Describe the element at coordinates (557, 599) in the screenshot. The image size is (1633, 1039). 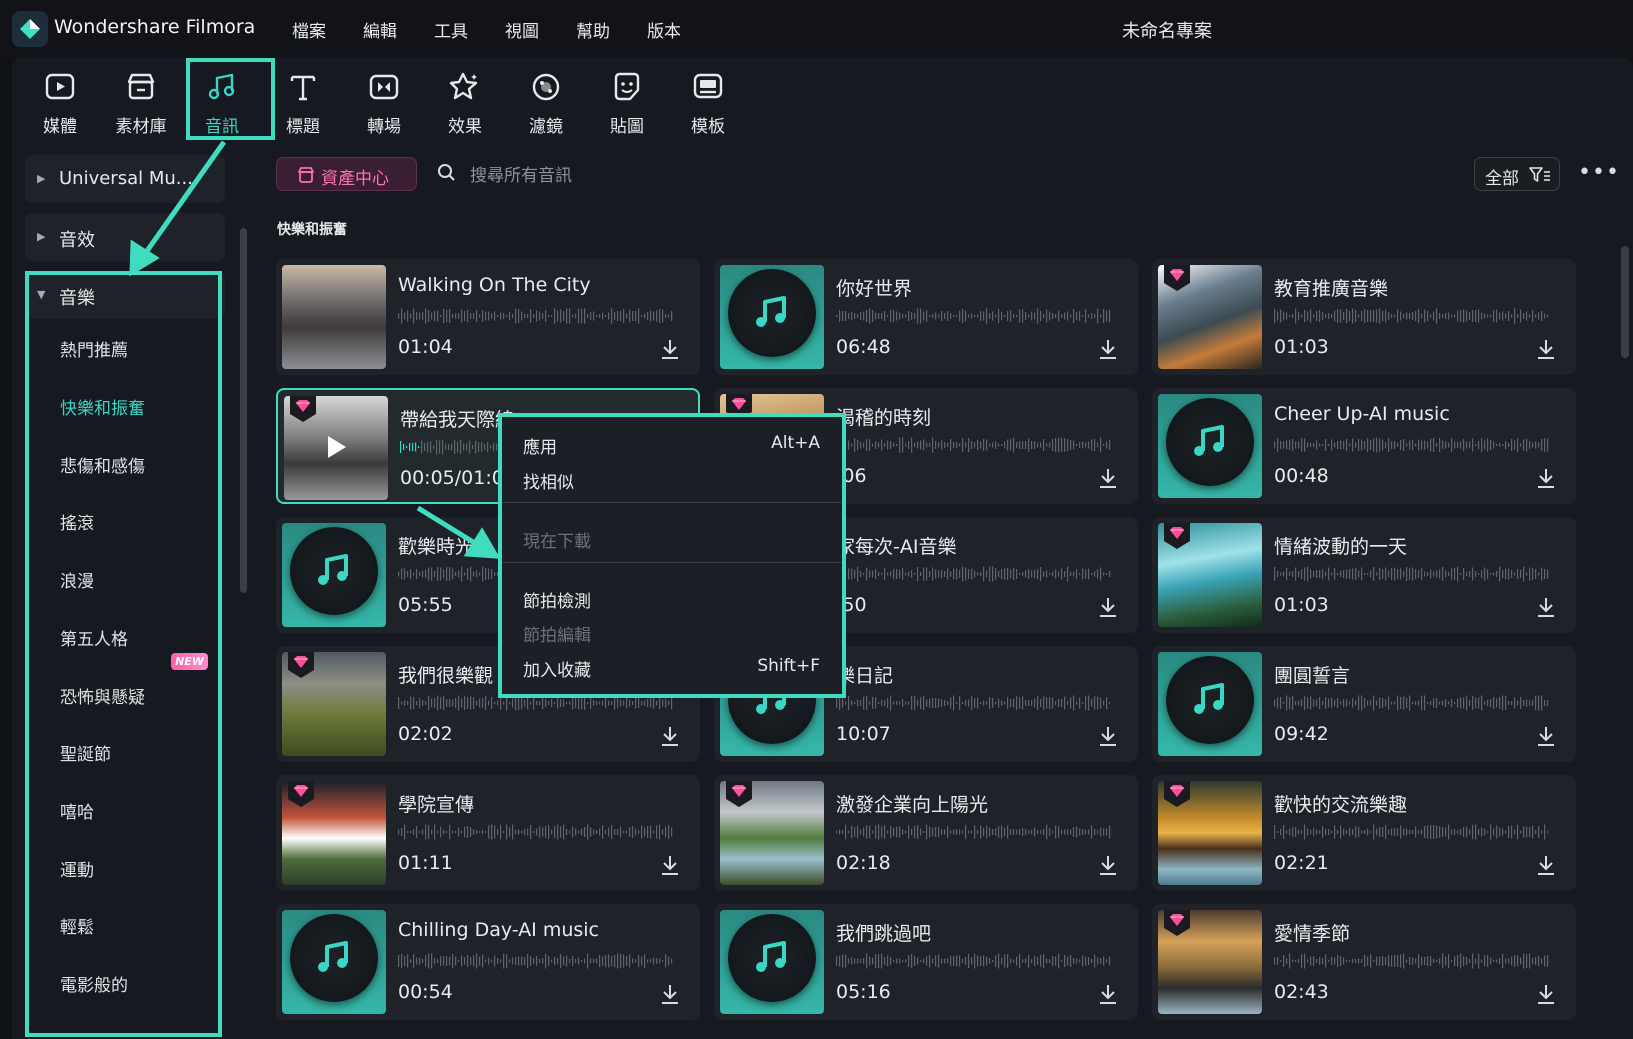
I see `context-menu-beat-detection: 節拍檢測` at that location.